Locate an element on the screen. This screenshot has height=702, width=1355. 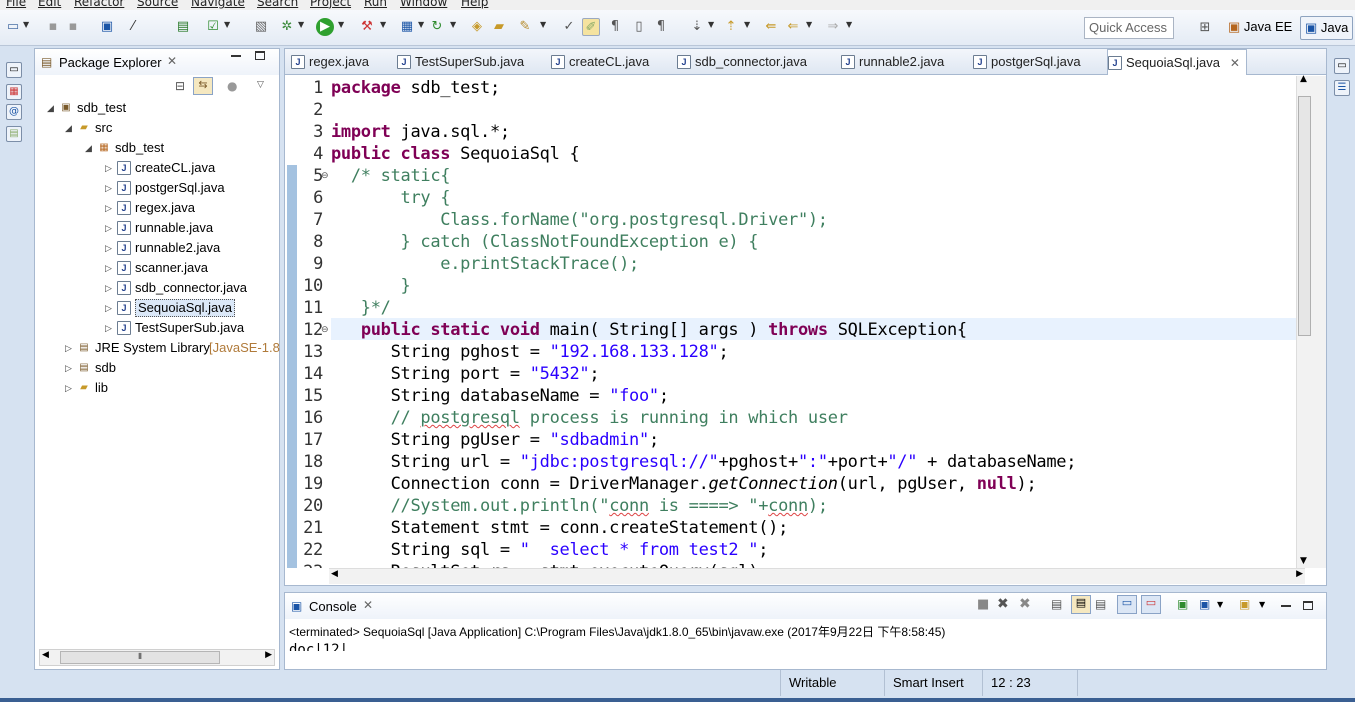
word-wrap-icon: ▤ is located at coordinates (1100, 604).